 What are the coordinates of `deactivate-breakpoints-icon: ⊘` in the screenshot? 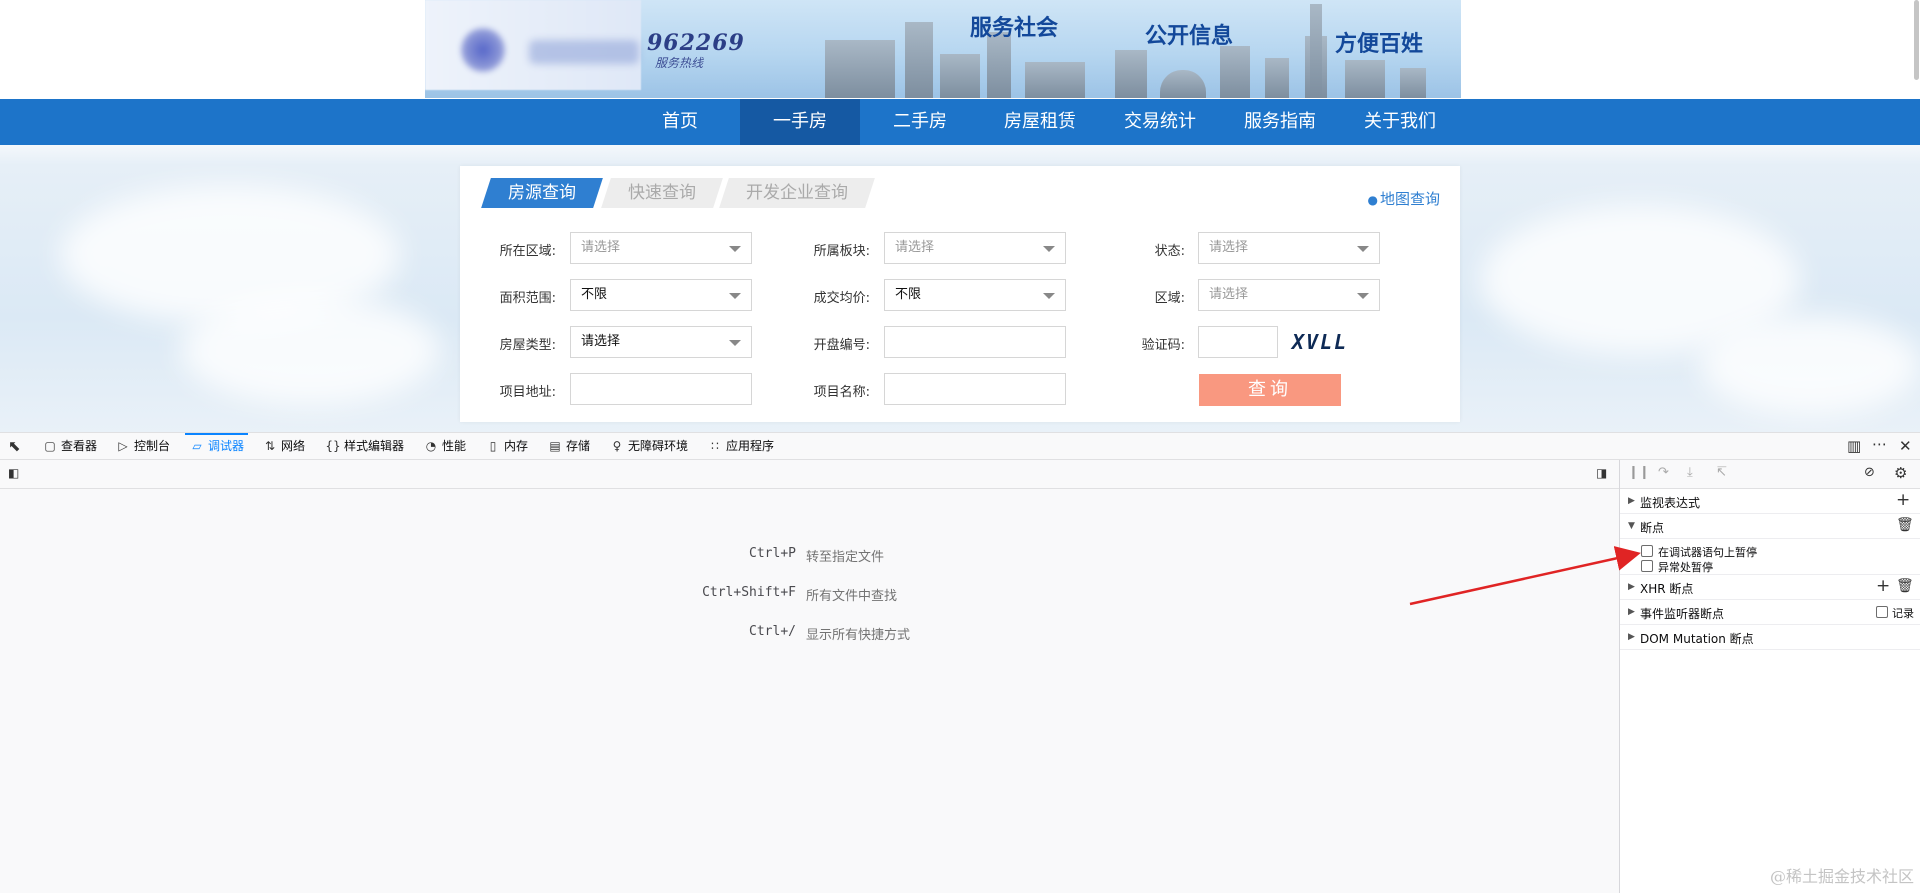 It's located at (1869, 472).